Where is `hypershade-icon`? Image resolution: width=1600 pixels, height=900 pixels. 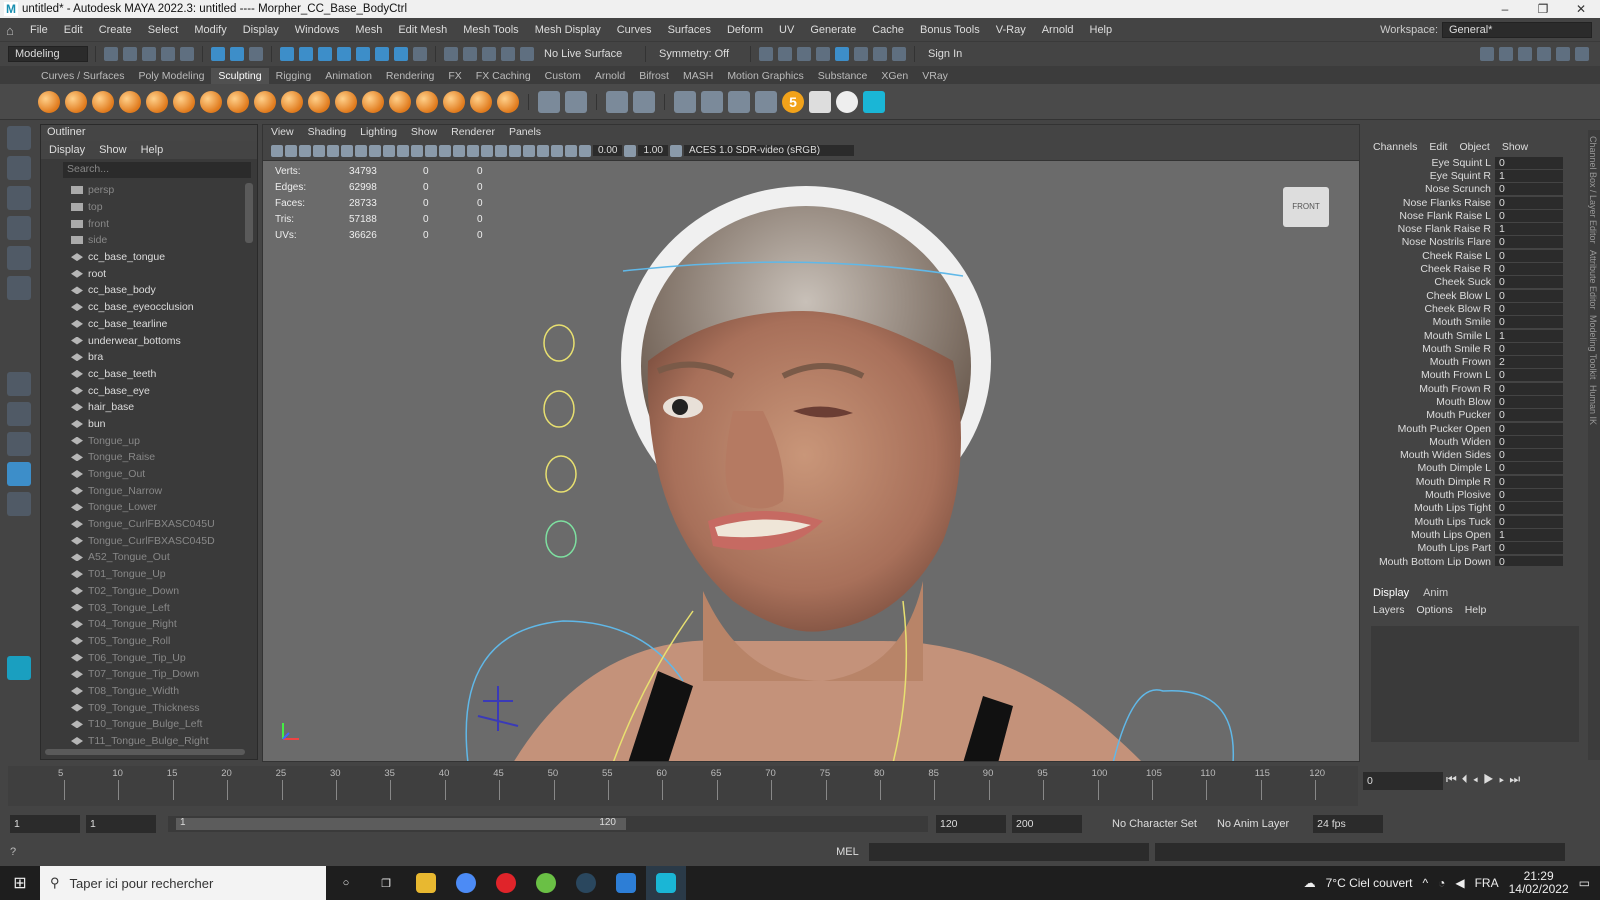
hypershade-icon is located at coordinates (823, 53).